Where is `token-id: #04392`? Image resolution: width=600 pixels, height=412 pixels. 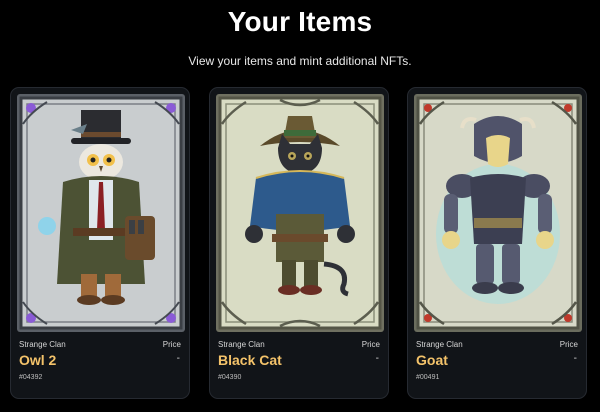 token-id: #04392 is located at coordinates (31, 377).